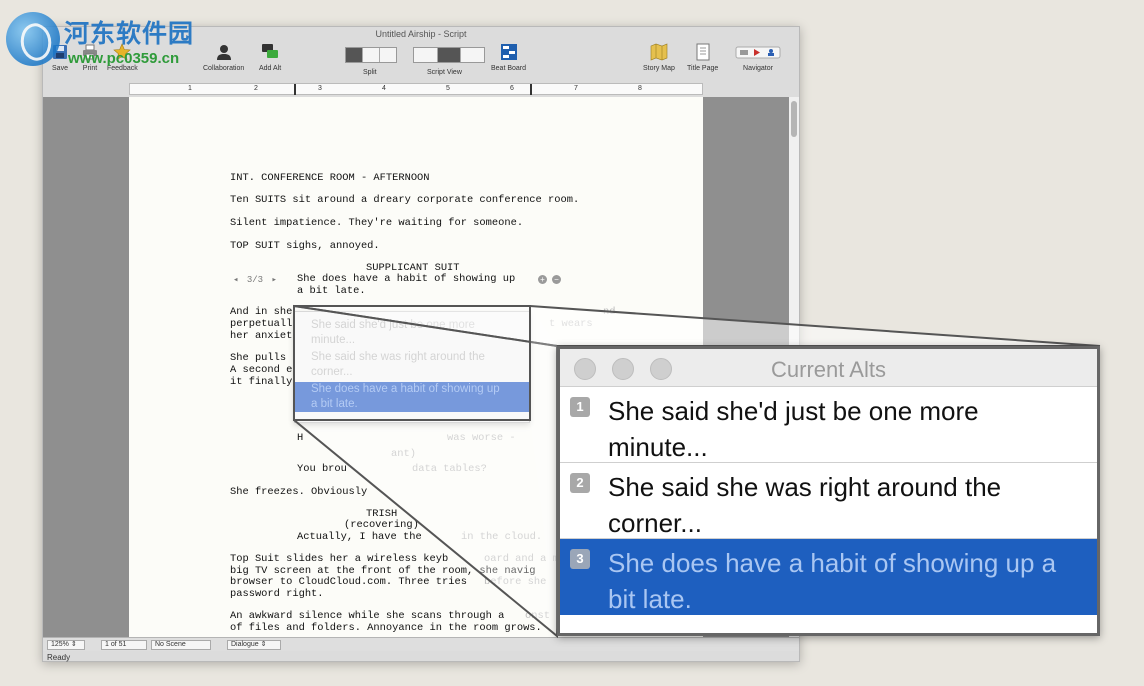 The height and width of the screenshot is (686, 1144). Describe the element at coordinates (320, 88) in the screenshot. I see `ruler-number: 3` at that location.